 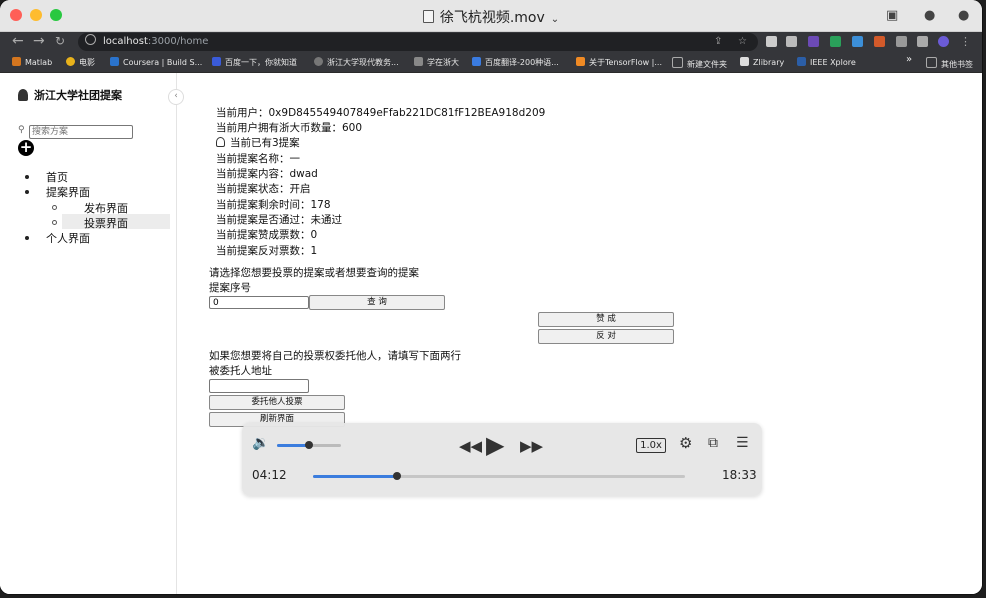 I want to click on user-icon, so click(x=220, y=142).